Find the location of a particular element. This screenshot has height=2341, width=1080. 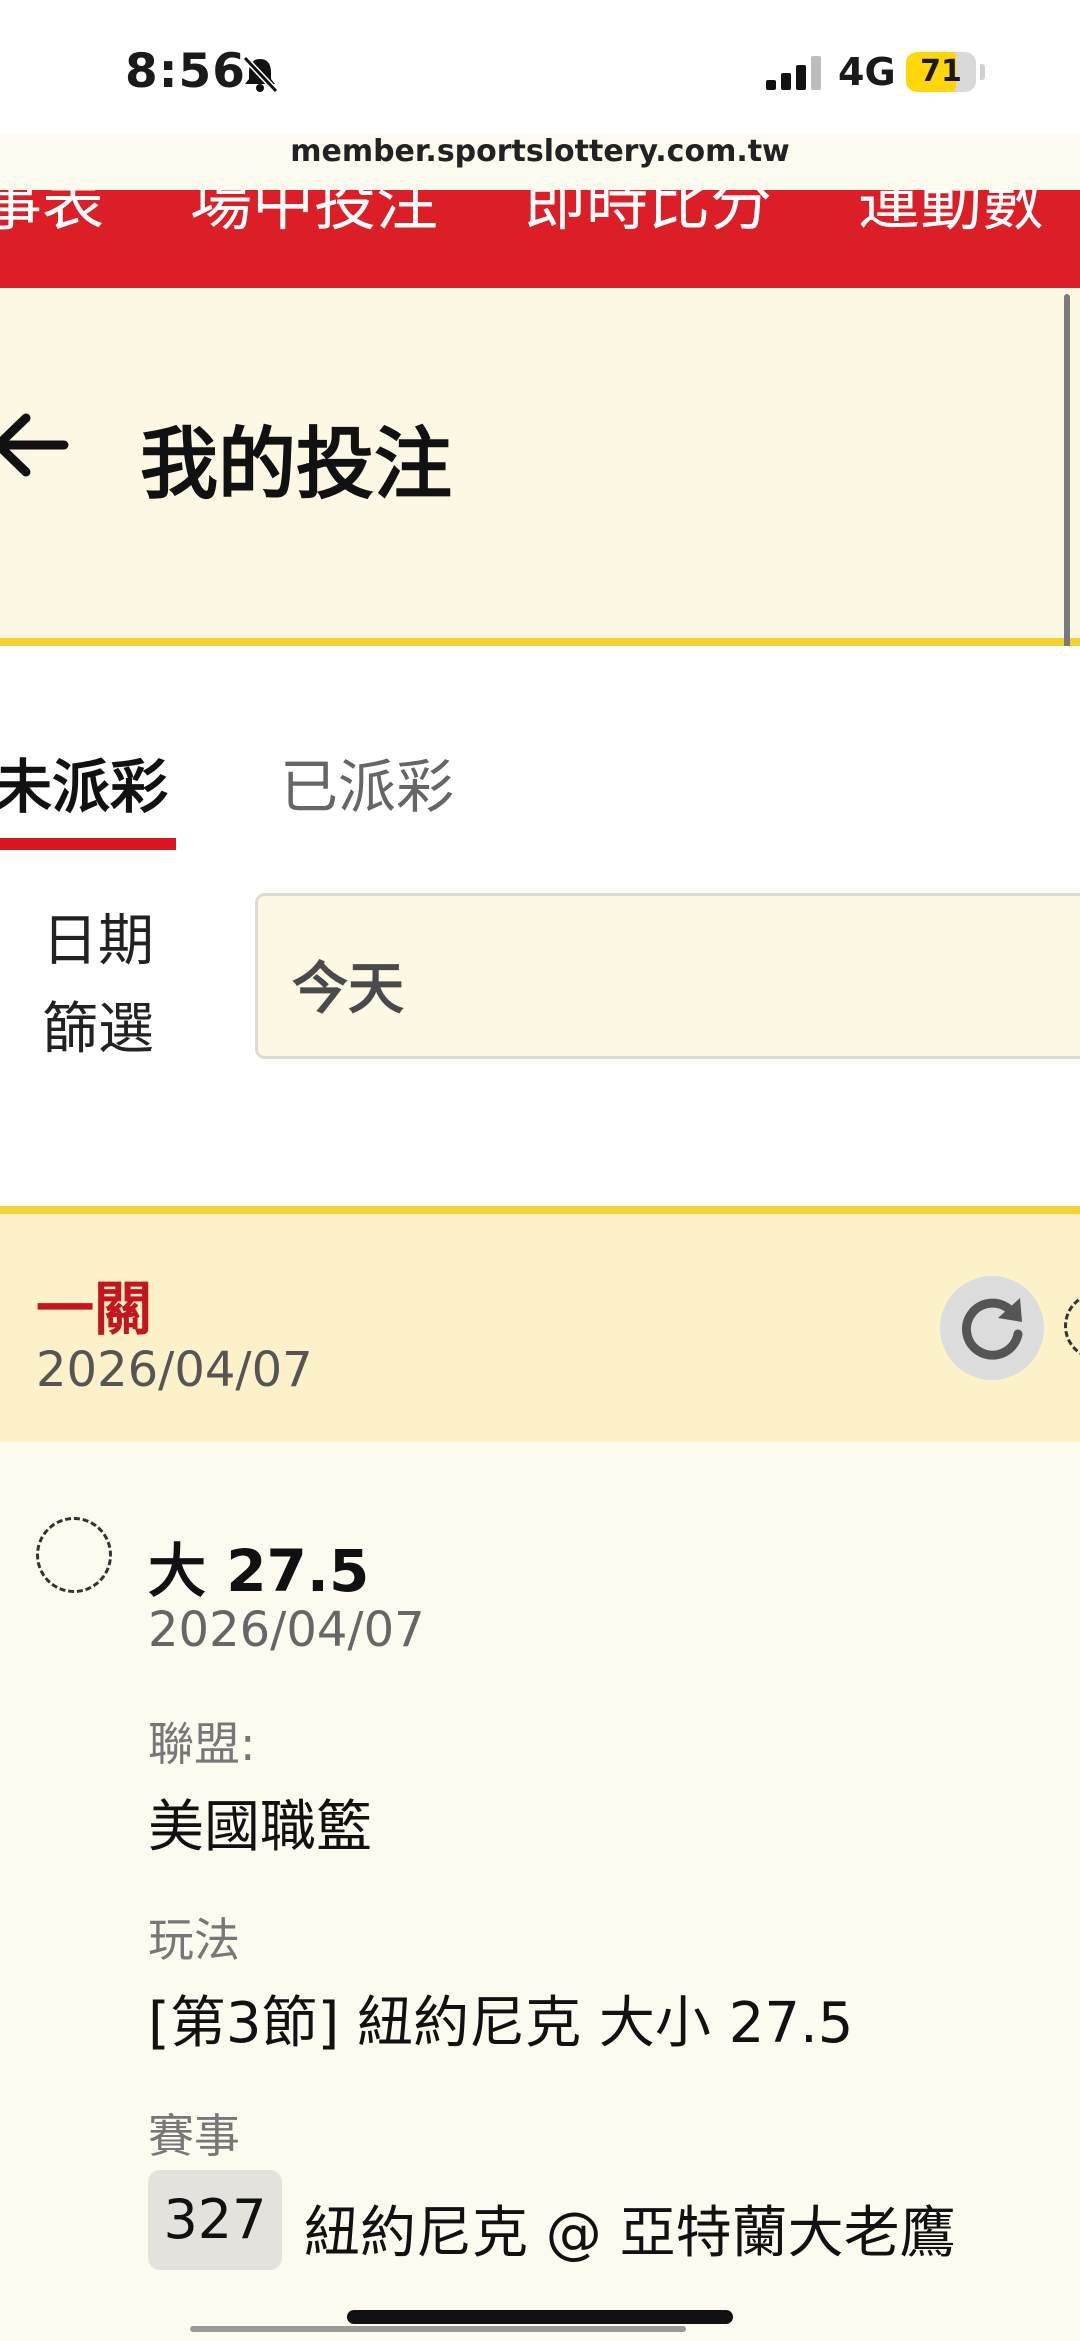

selection-status-icon is located at coordinates (74, 1555).